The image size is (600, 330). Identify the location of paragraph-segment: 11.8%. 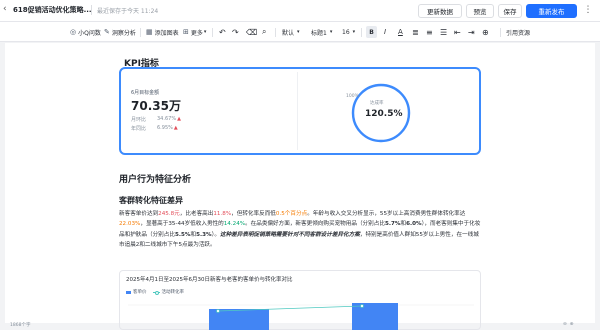
(222, 214).